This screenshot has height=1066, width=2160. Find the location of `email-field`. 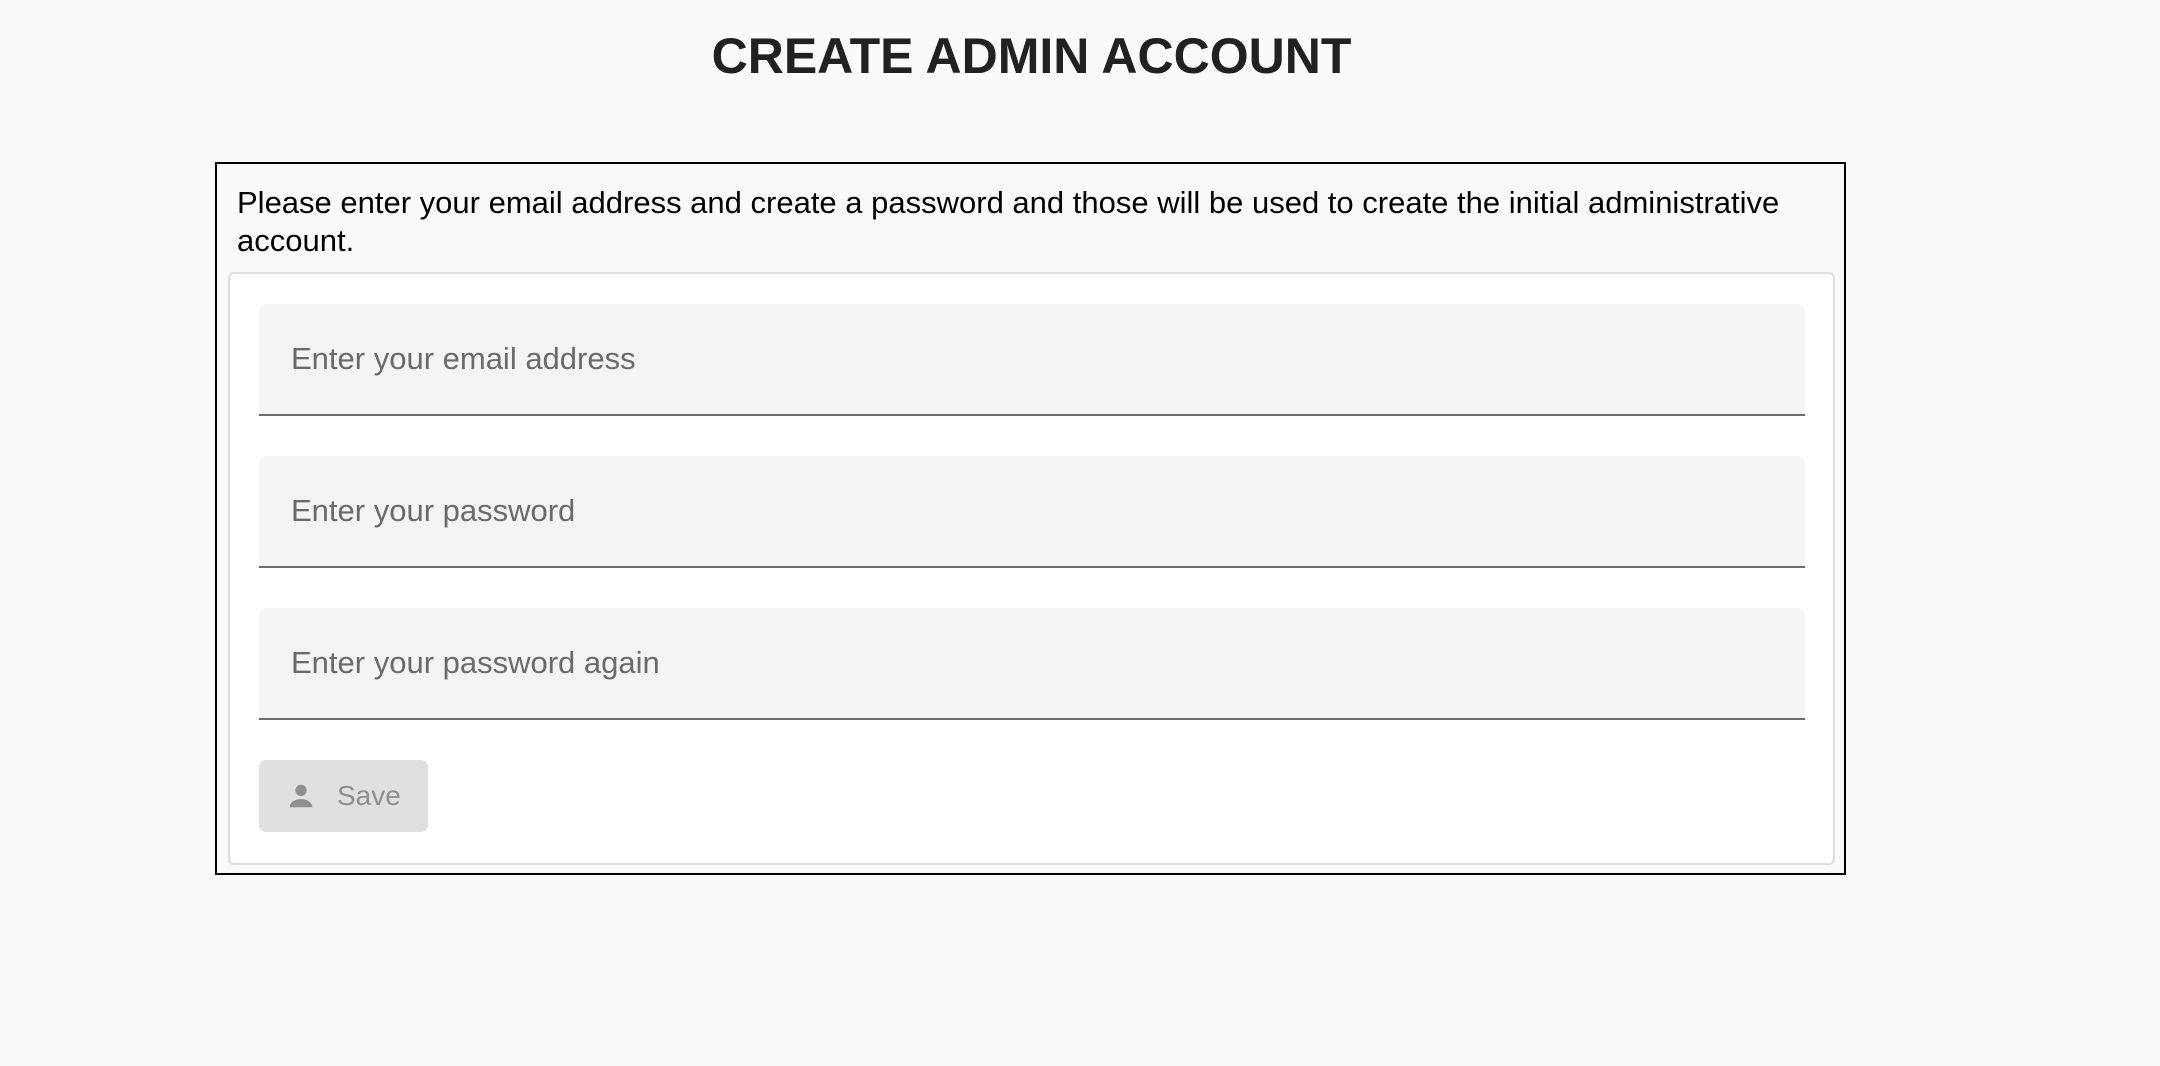

email-field is located at coordinates (1032, 360).